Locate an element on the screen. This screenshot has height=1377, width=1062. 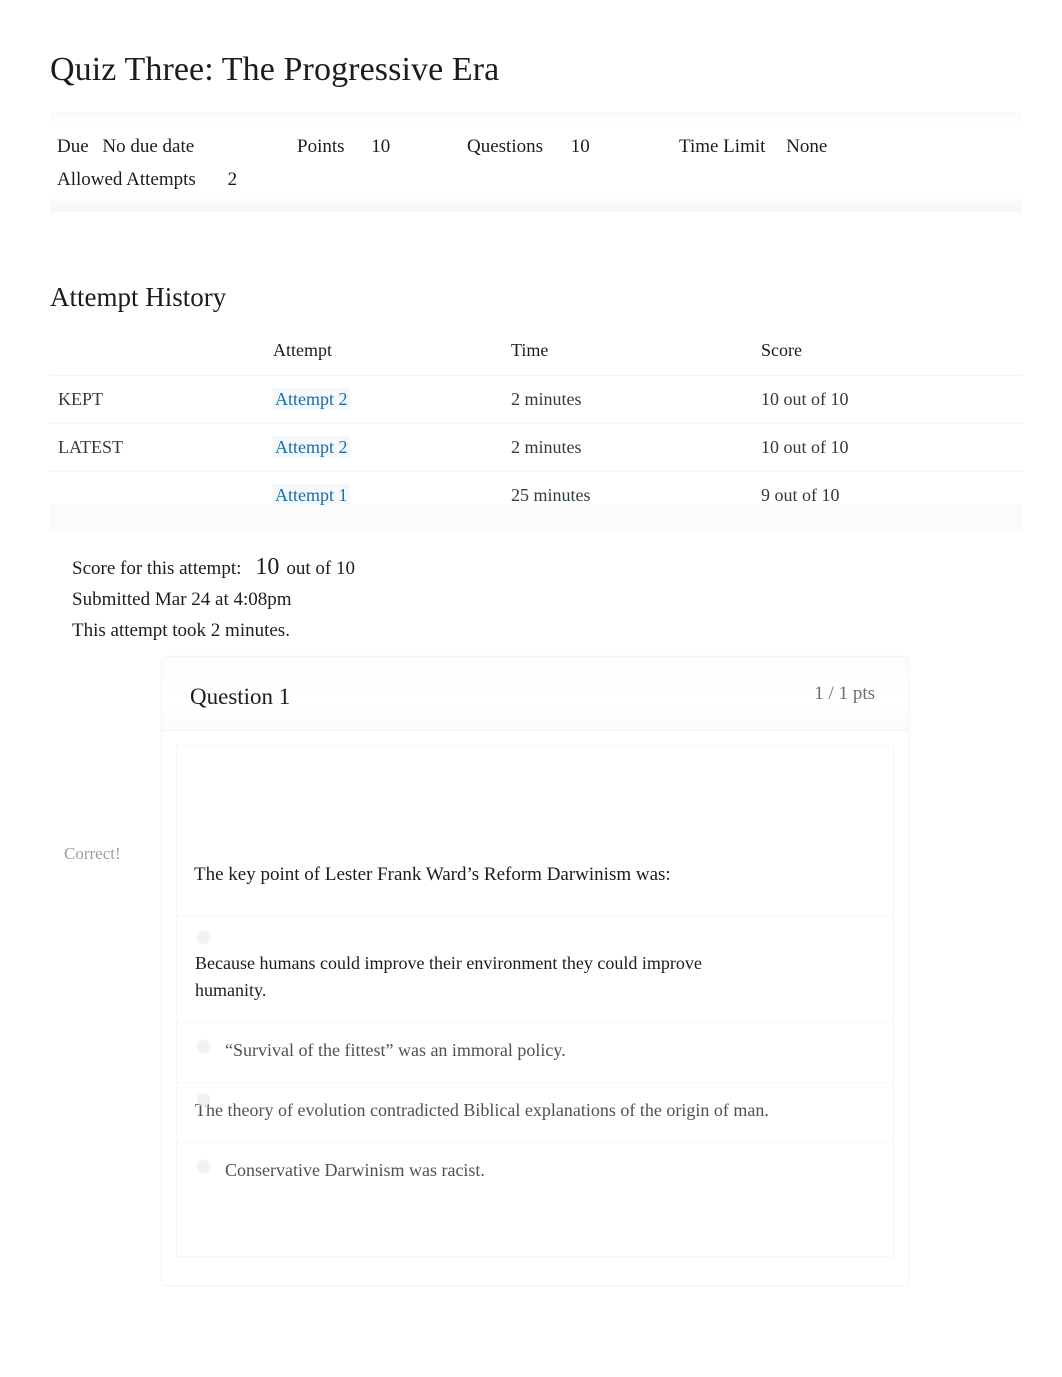
attempt-history-heading: Attempt History is located at coordinates (138, 297).